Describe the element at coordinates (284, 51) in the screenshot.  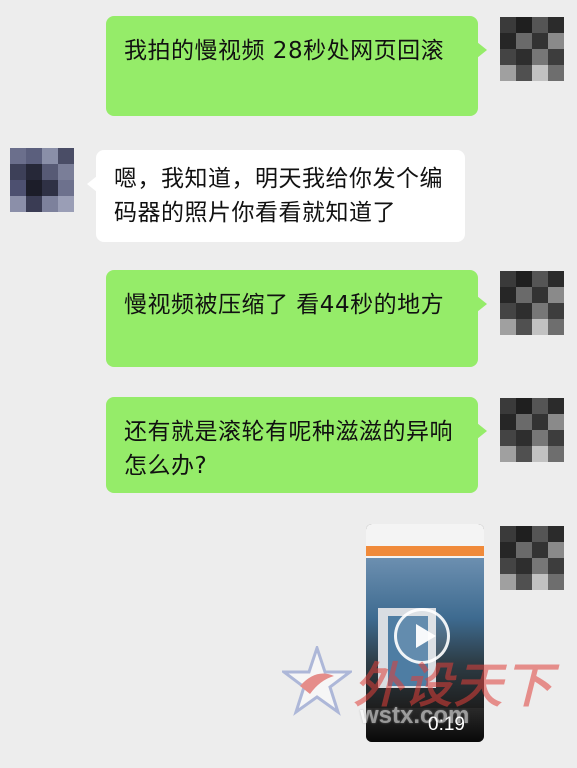
I see `message-text: 我拍的慢视频 28秒处网页回滚` at that location.